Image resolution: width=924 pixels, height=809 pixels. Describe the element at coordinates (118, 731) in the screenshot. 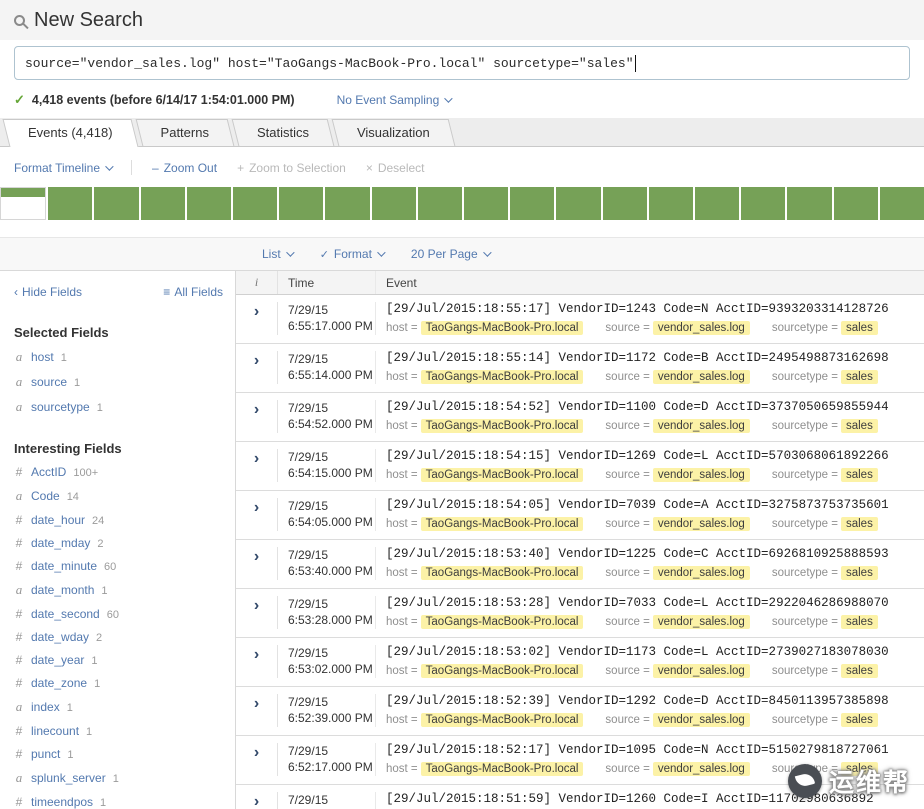

I see `field-item-linecount: # linecount 1` at that location.